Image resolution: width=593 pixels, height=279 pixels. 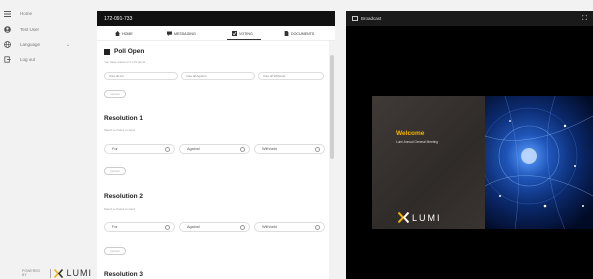 What do you see at coordinates (469, 18) in the screenshot?
I see `broadcast-header: Broadcast` at bounding box center [469, 18].